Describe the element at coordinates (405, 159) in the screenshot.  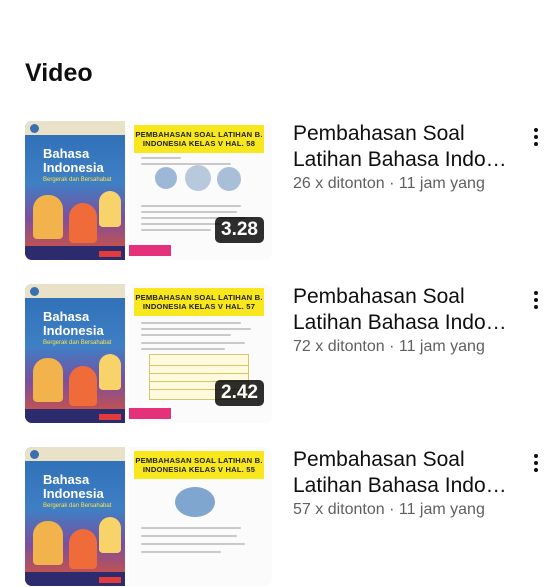
I see `video-title-line: Latihan Bahasa Indonesia Kelas V Hal. 58` at that location.